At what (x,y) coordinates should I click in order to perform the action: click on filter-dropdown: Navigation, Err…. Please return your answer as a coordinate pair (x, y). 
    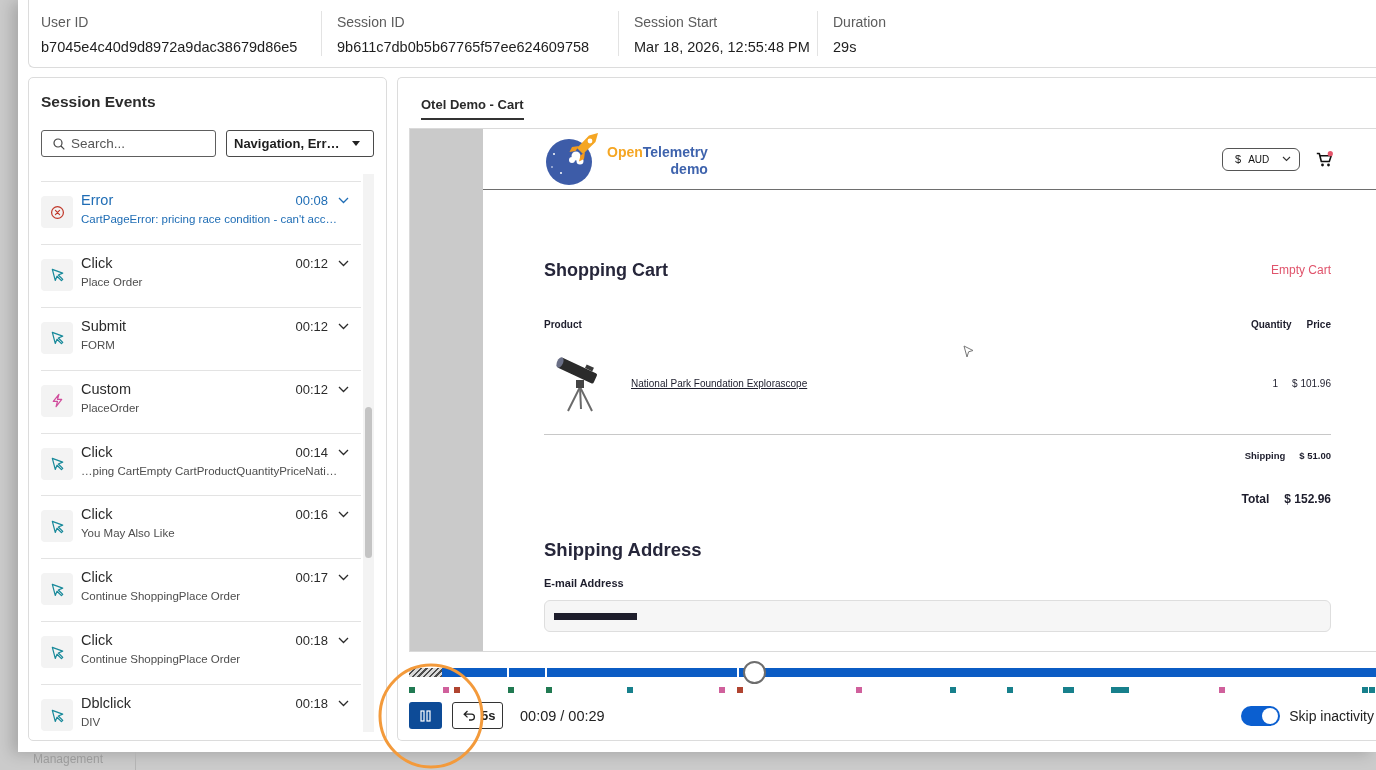
    Looking at the image, I should click on (300, 143).